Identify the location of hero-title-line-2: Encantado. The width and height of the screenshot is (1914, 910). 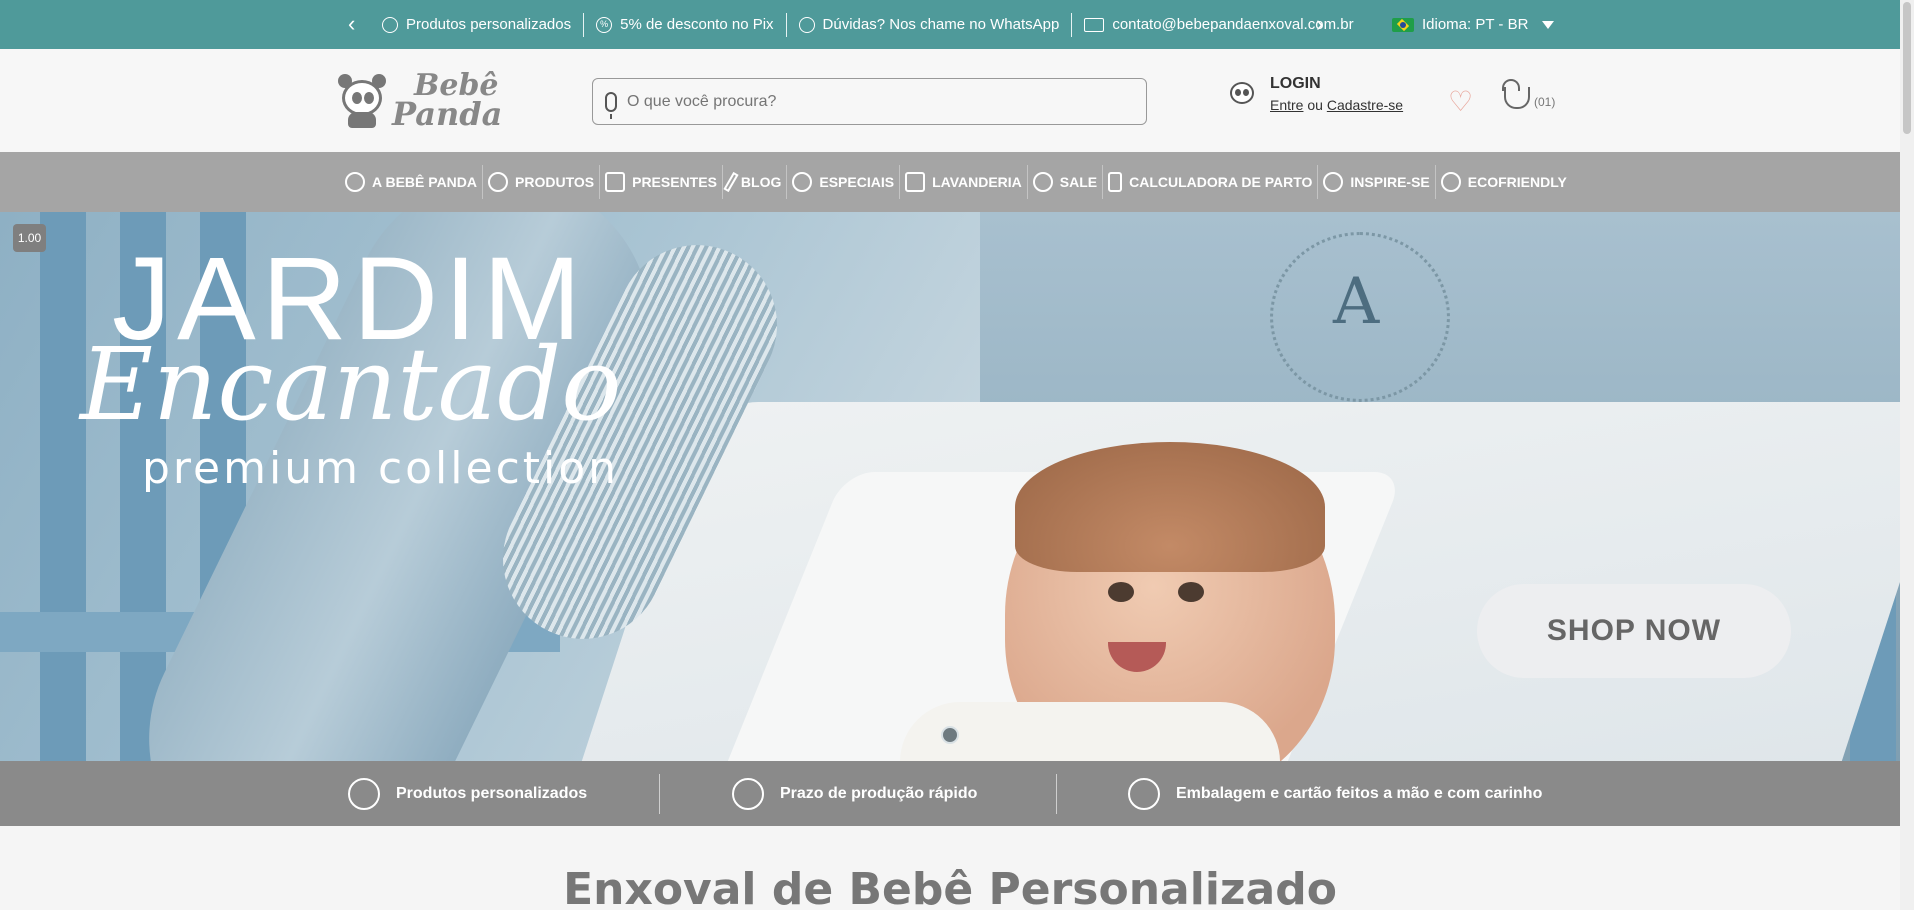
(351, 384).